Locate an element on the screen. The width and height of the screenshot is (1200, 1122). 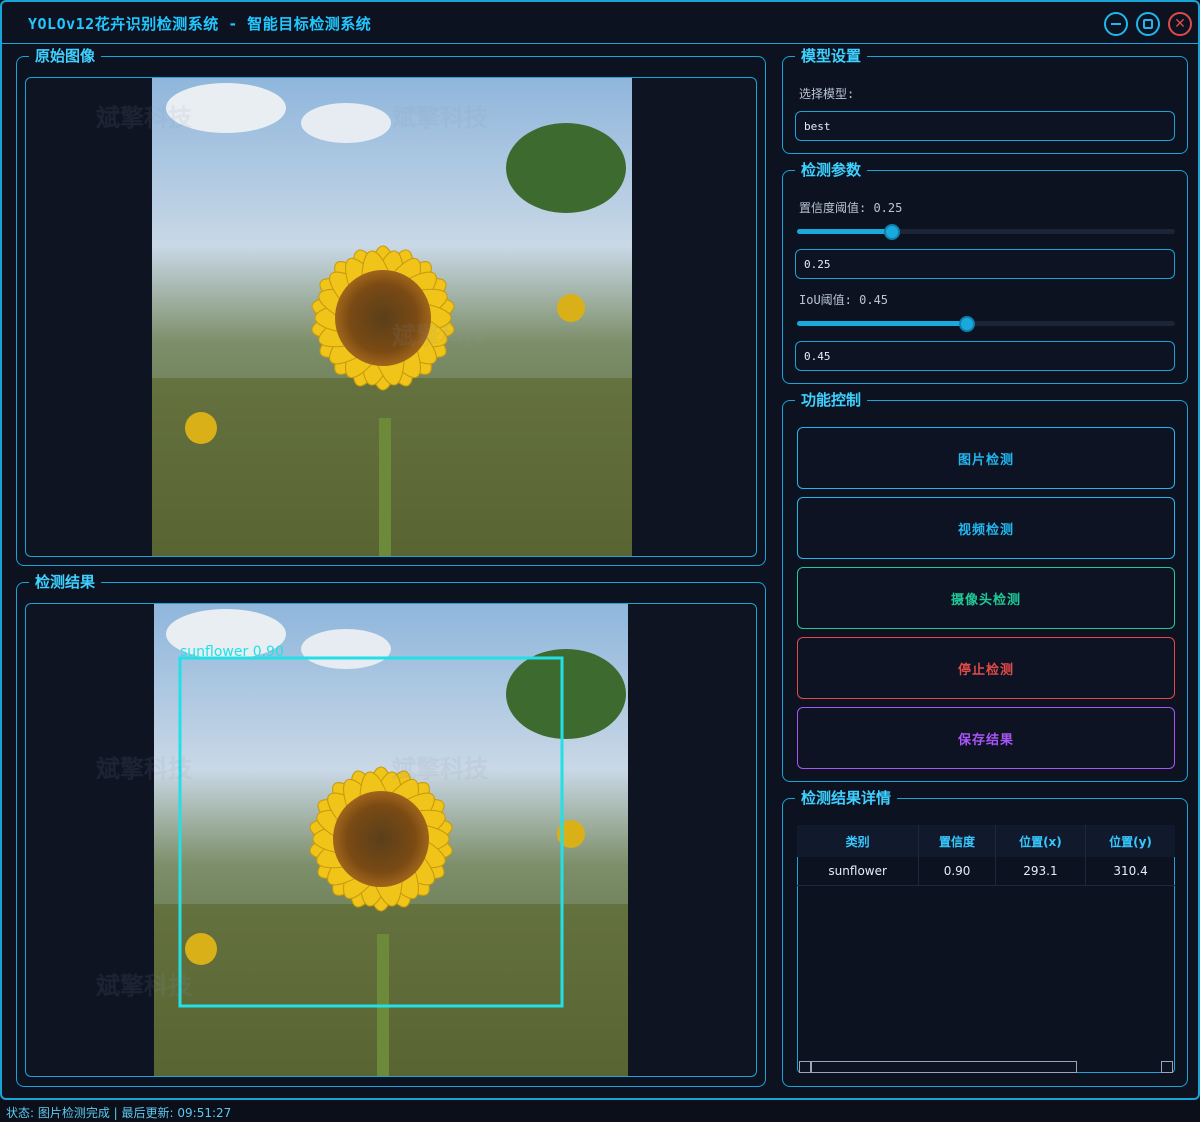
close-button: ✕ is located at coordinates (1180, 24).